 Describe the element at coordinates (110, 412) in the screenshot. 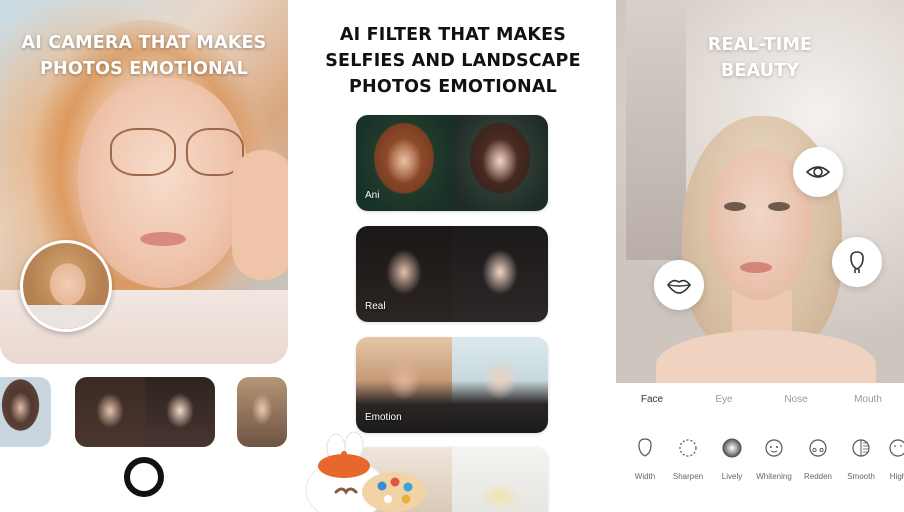

I see `thumb-original-half` at that location.